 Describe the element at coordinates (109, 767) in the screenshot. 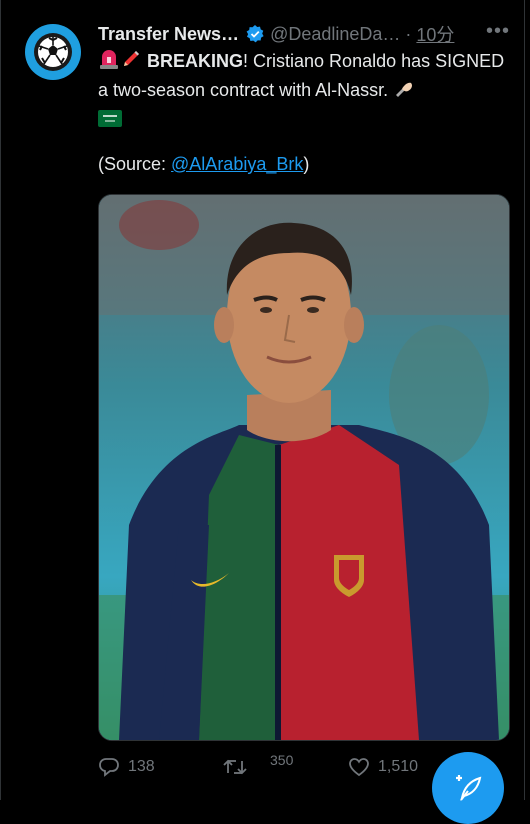

I see `reply-icon` at that location.